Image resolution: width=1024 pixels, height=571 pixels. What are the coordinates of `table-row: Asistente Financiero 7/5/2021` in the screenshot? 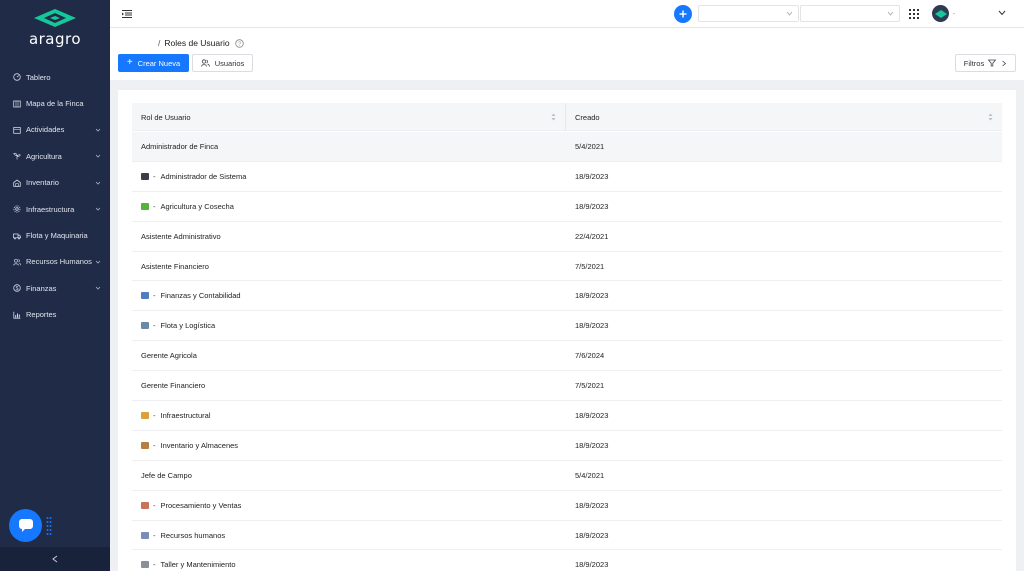 It's located at (567, 267).